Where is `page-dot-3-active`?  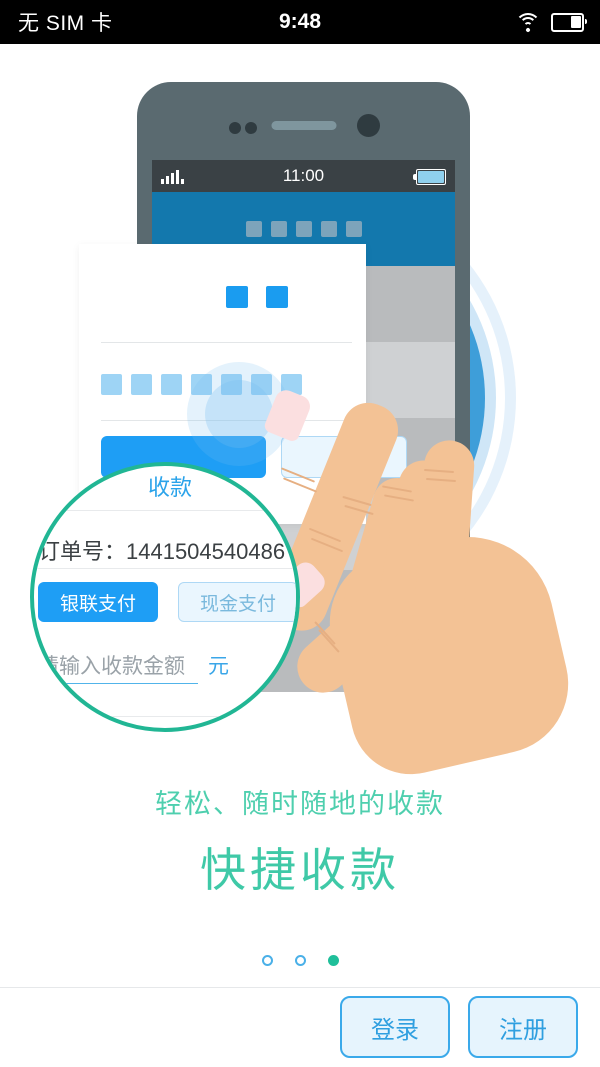 page-dot-3-active is located at coordinates (333, 960).